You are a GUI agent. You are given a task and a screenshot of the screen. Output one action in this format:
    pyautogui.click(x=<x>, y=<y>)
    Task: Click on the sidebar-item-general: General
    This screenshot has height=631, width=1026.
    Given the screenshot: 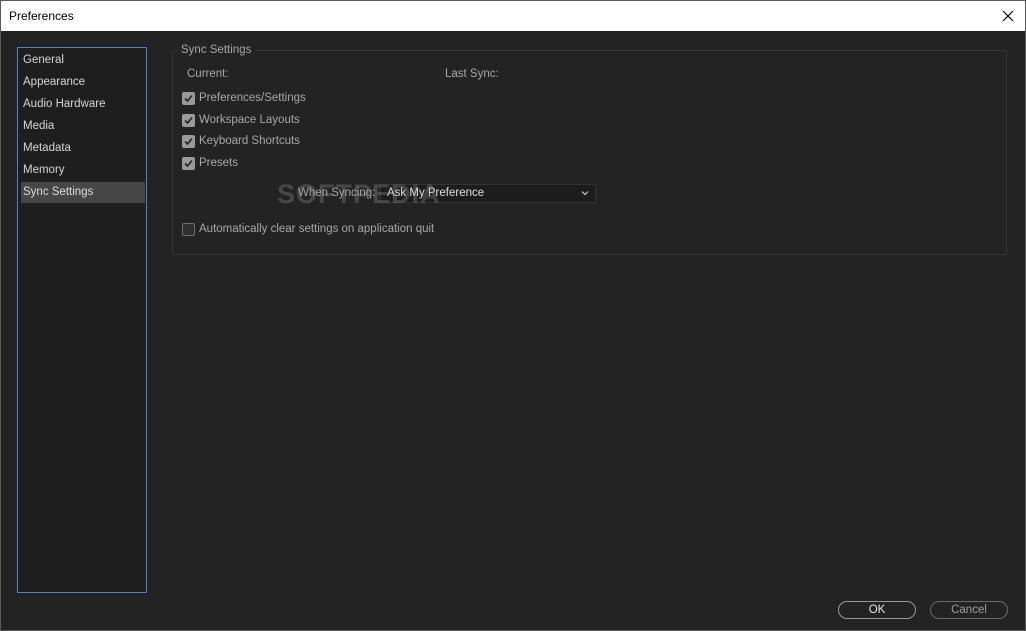 What is the action you would take?
    pyautogui.click(x=83, y=60)
    